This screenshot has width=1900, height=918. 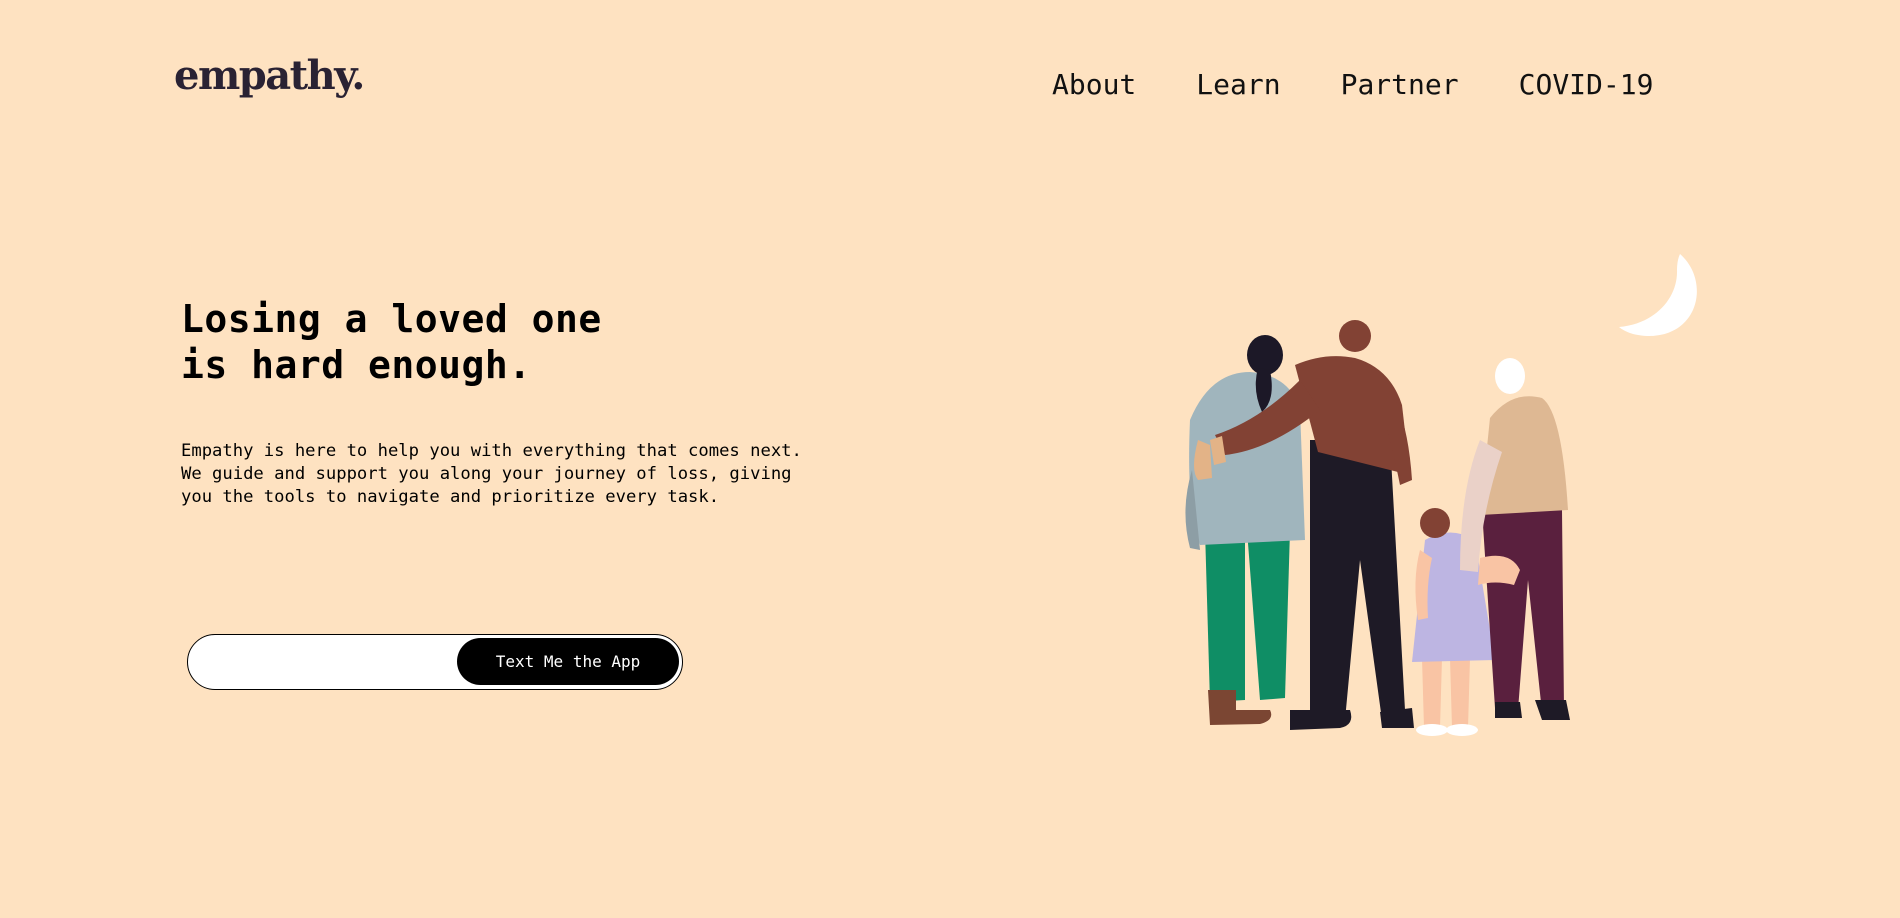 What do you see at coordinates (1441, 495) in the screenshot?
I see `family-group-illustration` at bounding box center [1441, 495].